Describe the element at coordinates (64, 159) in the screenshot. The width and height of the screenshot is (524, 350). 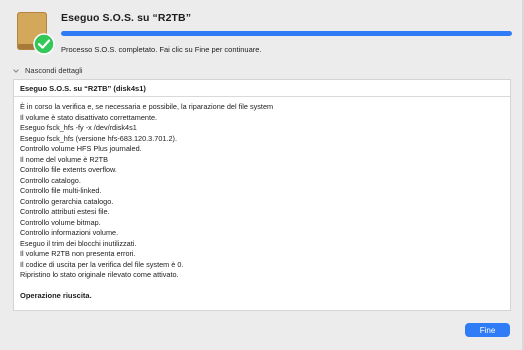
I see `log-line: Il nome del volume è R2TB` at that location.